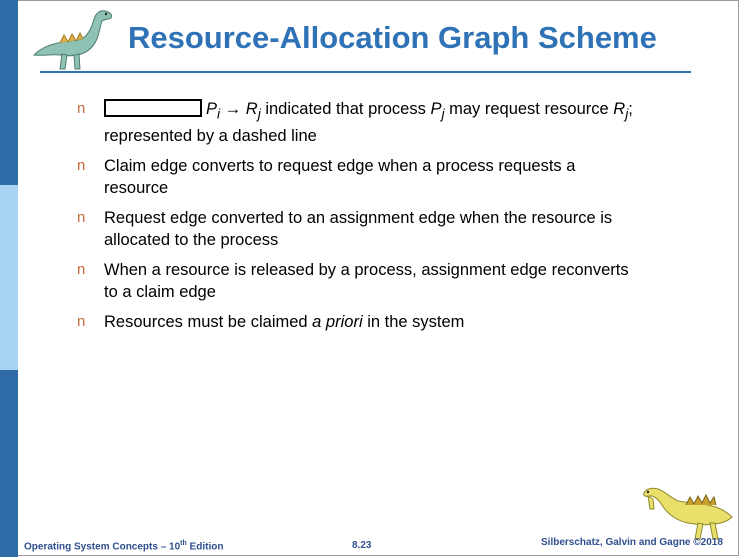  I want to click on bullet-text: may request resource, so click(529, 109).